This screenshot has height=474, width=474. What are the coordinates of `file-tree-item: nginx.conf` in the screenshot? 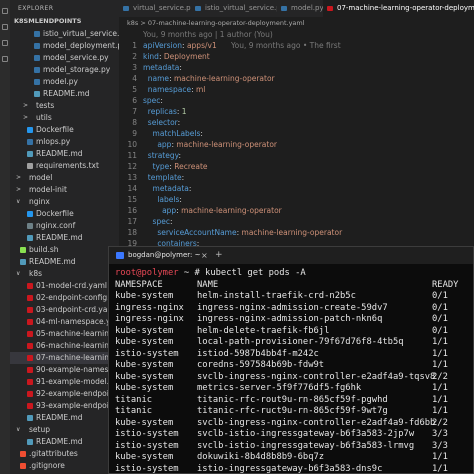 It's located at (64, 226).